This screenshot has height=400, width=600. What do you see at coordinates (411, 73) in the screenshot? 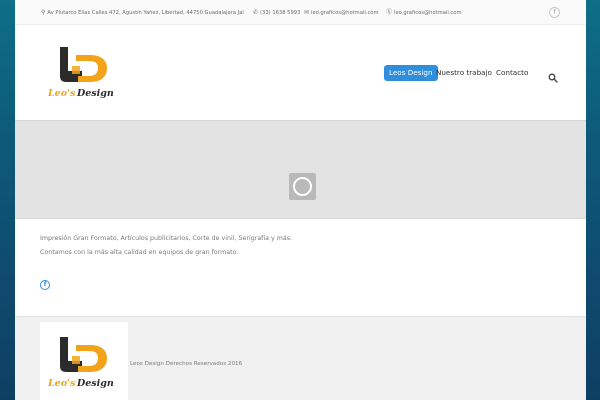
I see `nav-leos-design: Leos Design` at bounding box center [411, 73].